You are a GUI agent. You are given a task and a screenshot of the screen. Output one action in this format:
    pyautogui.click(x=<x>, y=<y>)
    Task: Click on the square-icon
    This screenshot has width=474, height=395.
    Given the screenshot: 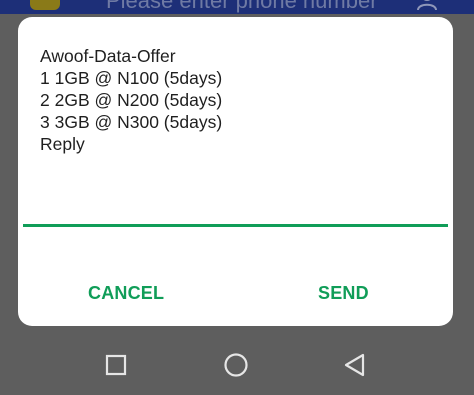 What is the action you would take?
    pyautogui.click(x=116, y=365)
    